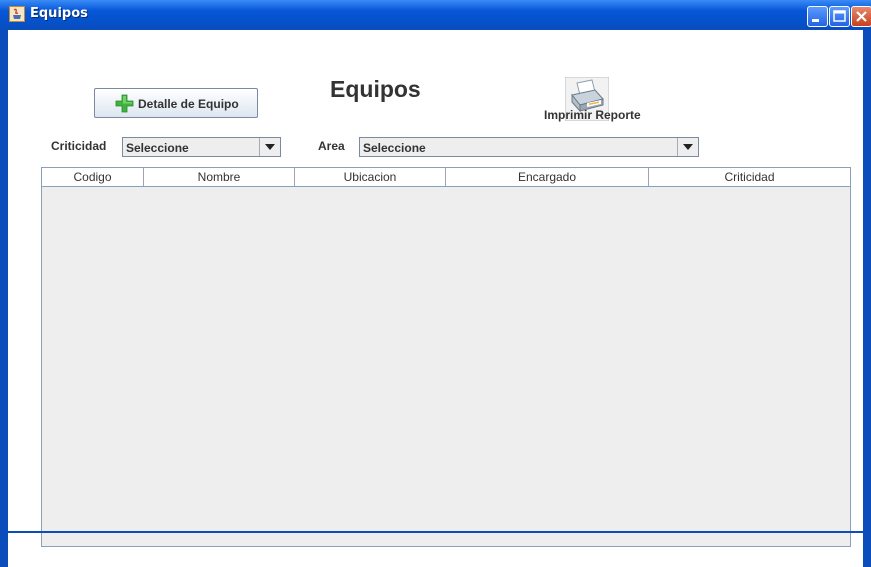 The height and width of the screenshot is (567, 871). What do you see at coordinates (375, 89) in the screenshot?
I see `page-title: Equipos` at bounding box center [375, 89].